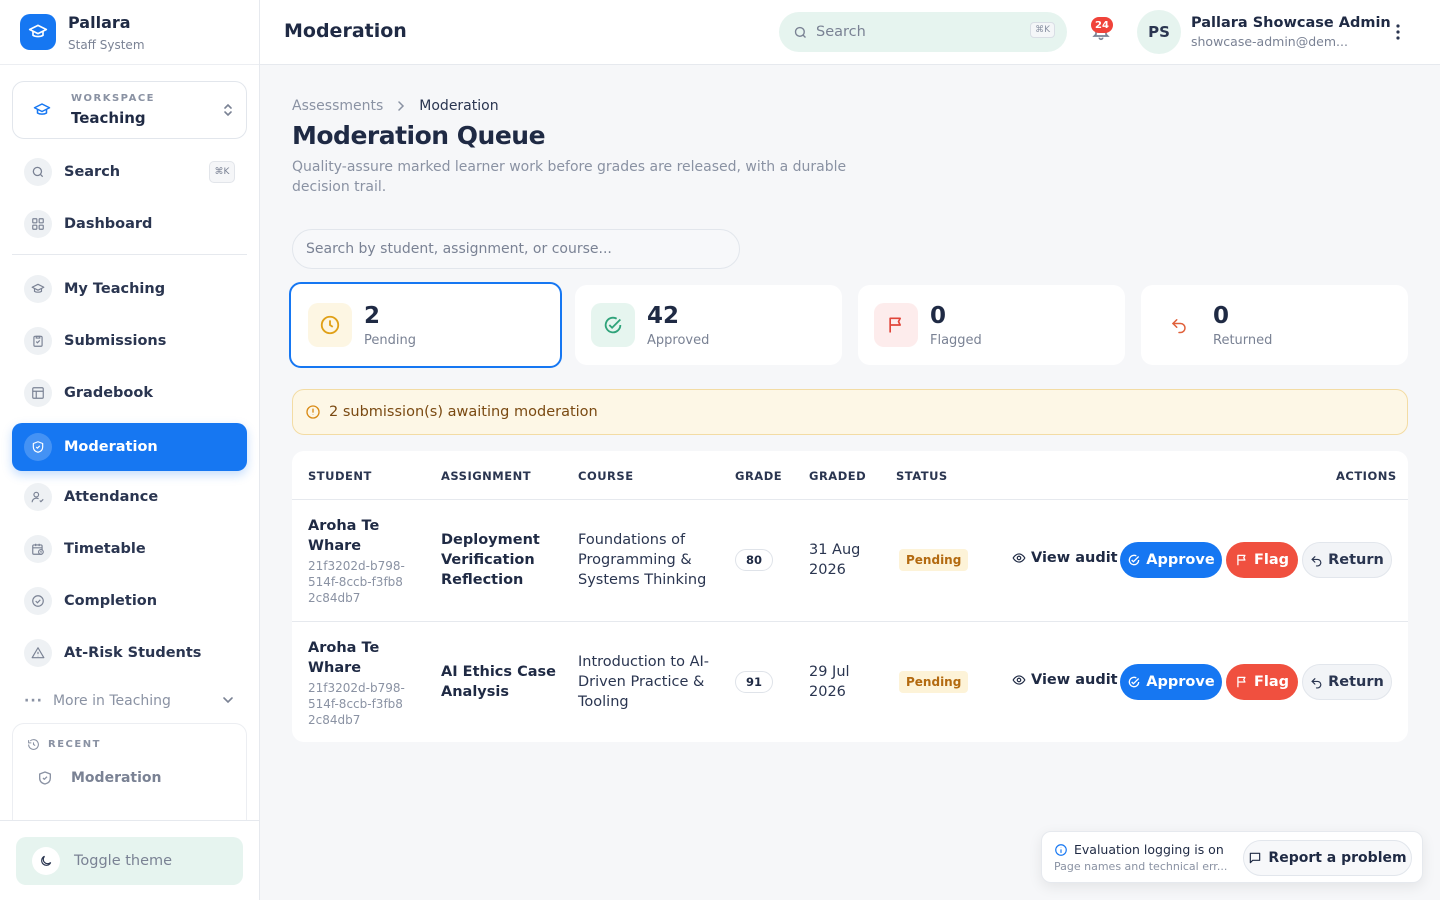  I want to click on sidebar-item-at-risk-students: At-Risk Students, so click(129, 653).